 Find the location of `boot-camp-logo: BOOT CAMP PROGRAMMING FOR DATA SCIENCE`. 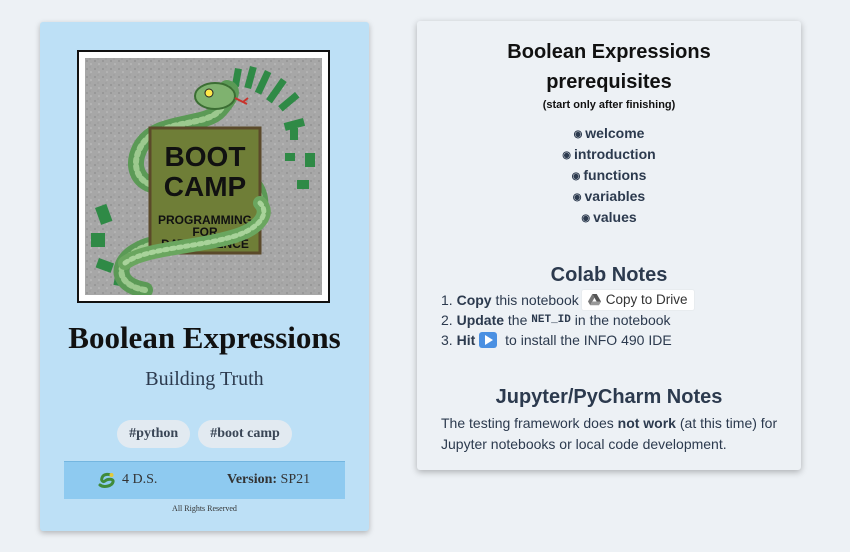

boot-camp-logo: BOOT CAMP PROGRAMMING FOR DATA SCIENCE is located at coordinates (203, 176).